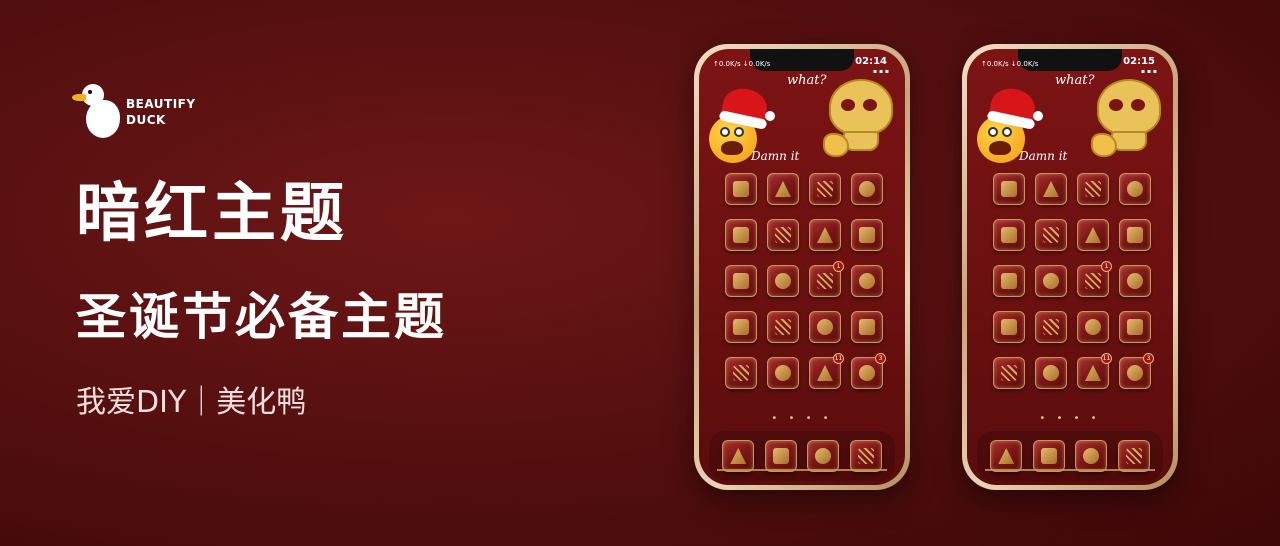  What do you see at coordinates (161, 112) in the screenshot?
I see `brand-name: BEAUTIFY DUCK` at bounding box center [161, 112].